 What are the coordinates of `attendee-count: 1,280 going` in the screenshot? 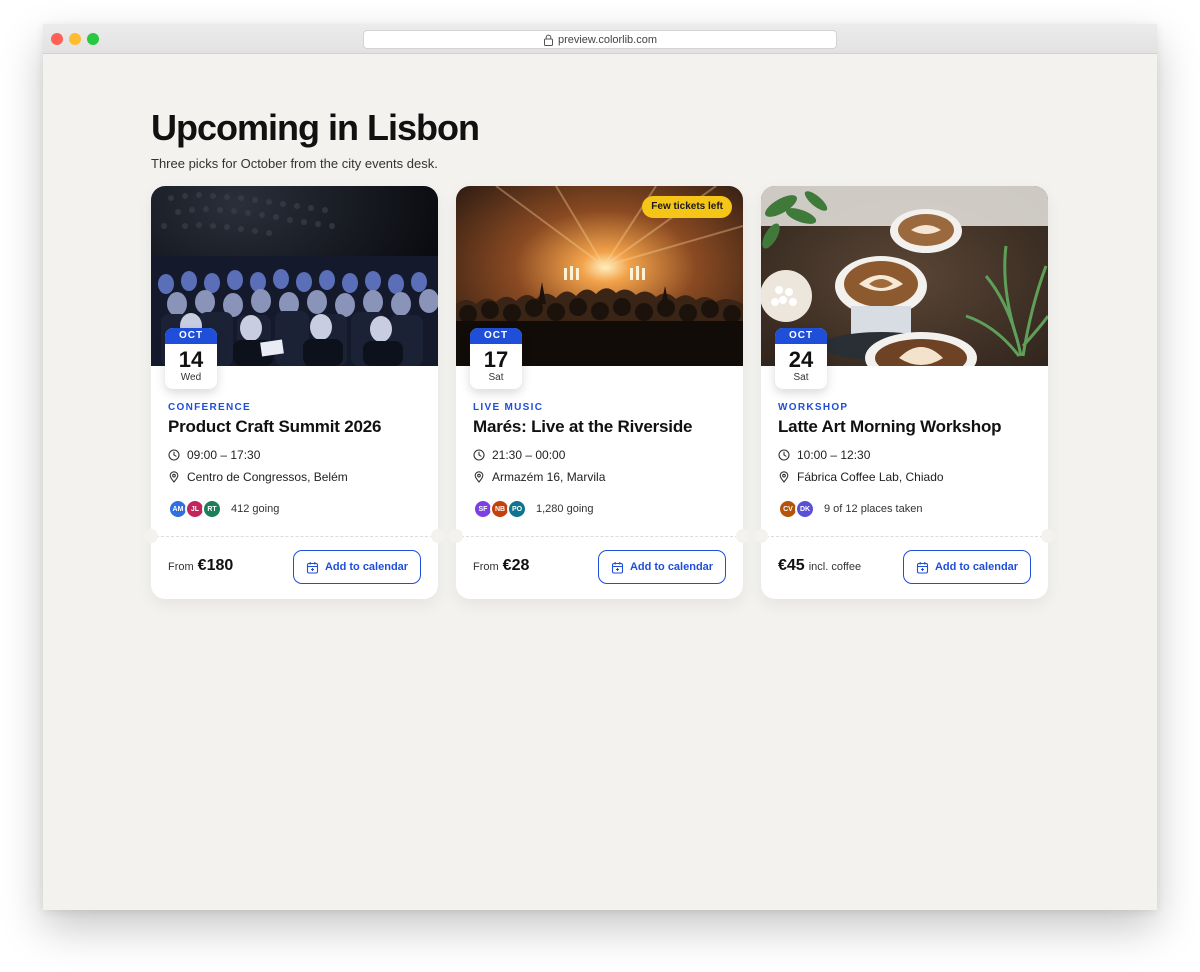 It's located at (565, 509).